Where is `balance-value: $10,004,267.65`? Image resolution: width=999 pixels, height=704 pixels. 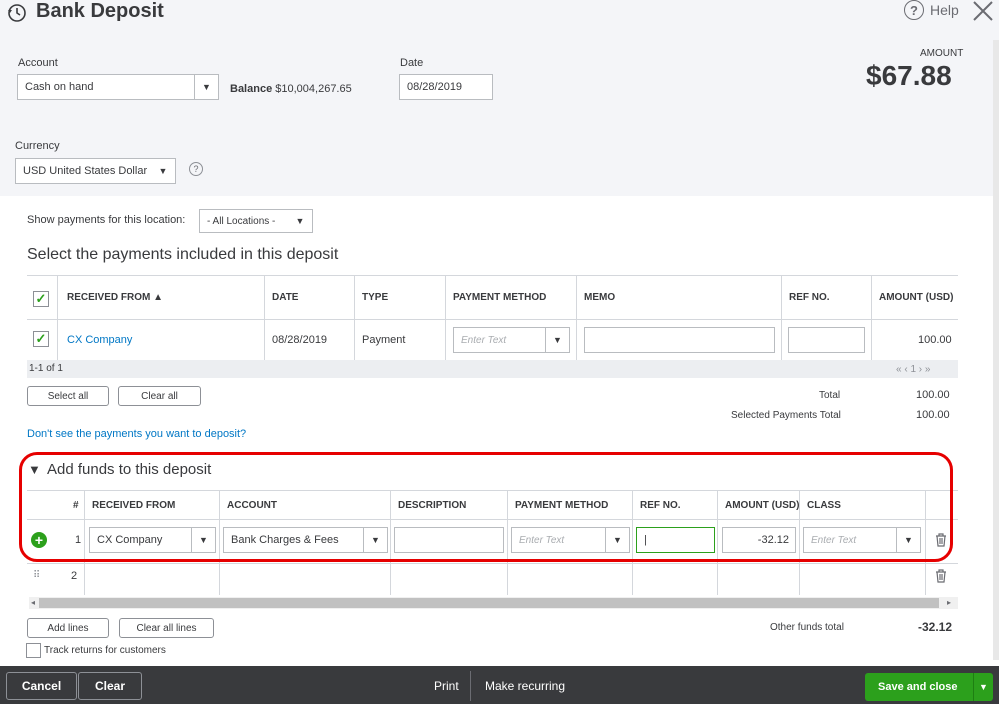 balance-value: $10,004,267.65 is located at coordinates (313, 89).